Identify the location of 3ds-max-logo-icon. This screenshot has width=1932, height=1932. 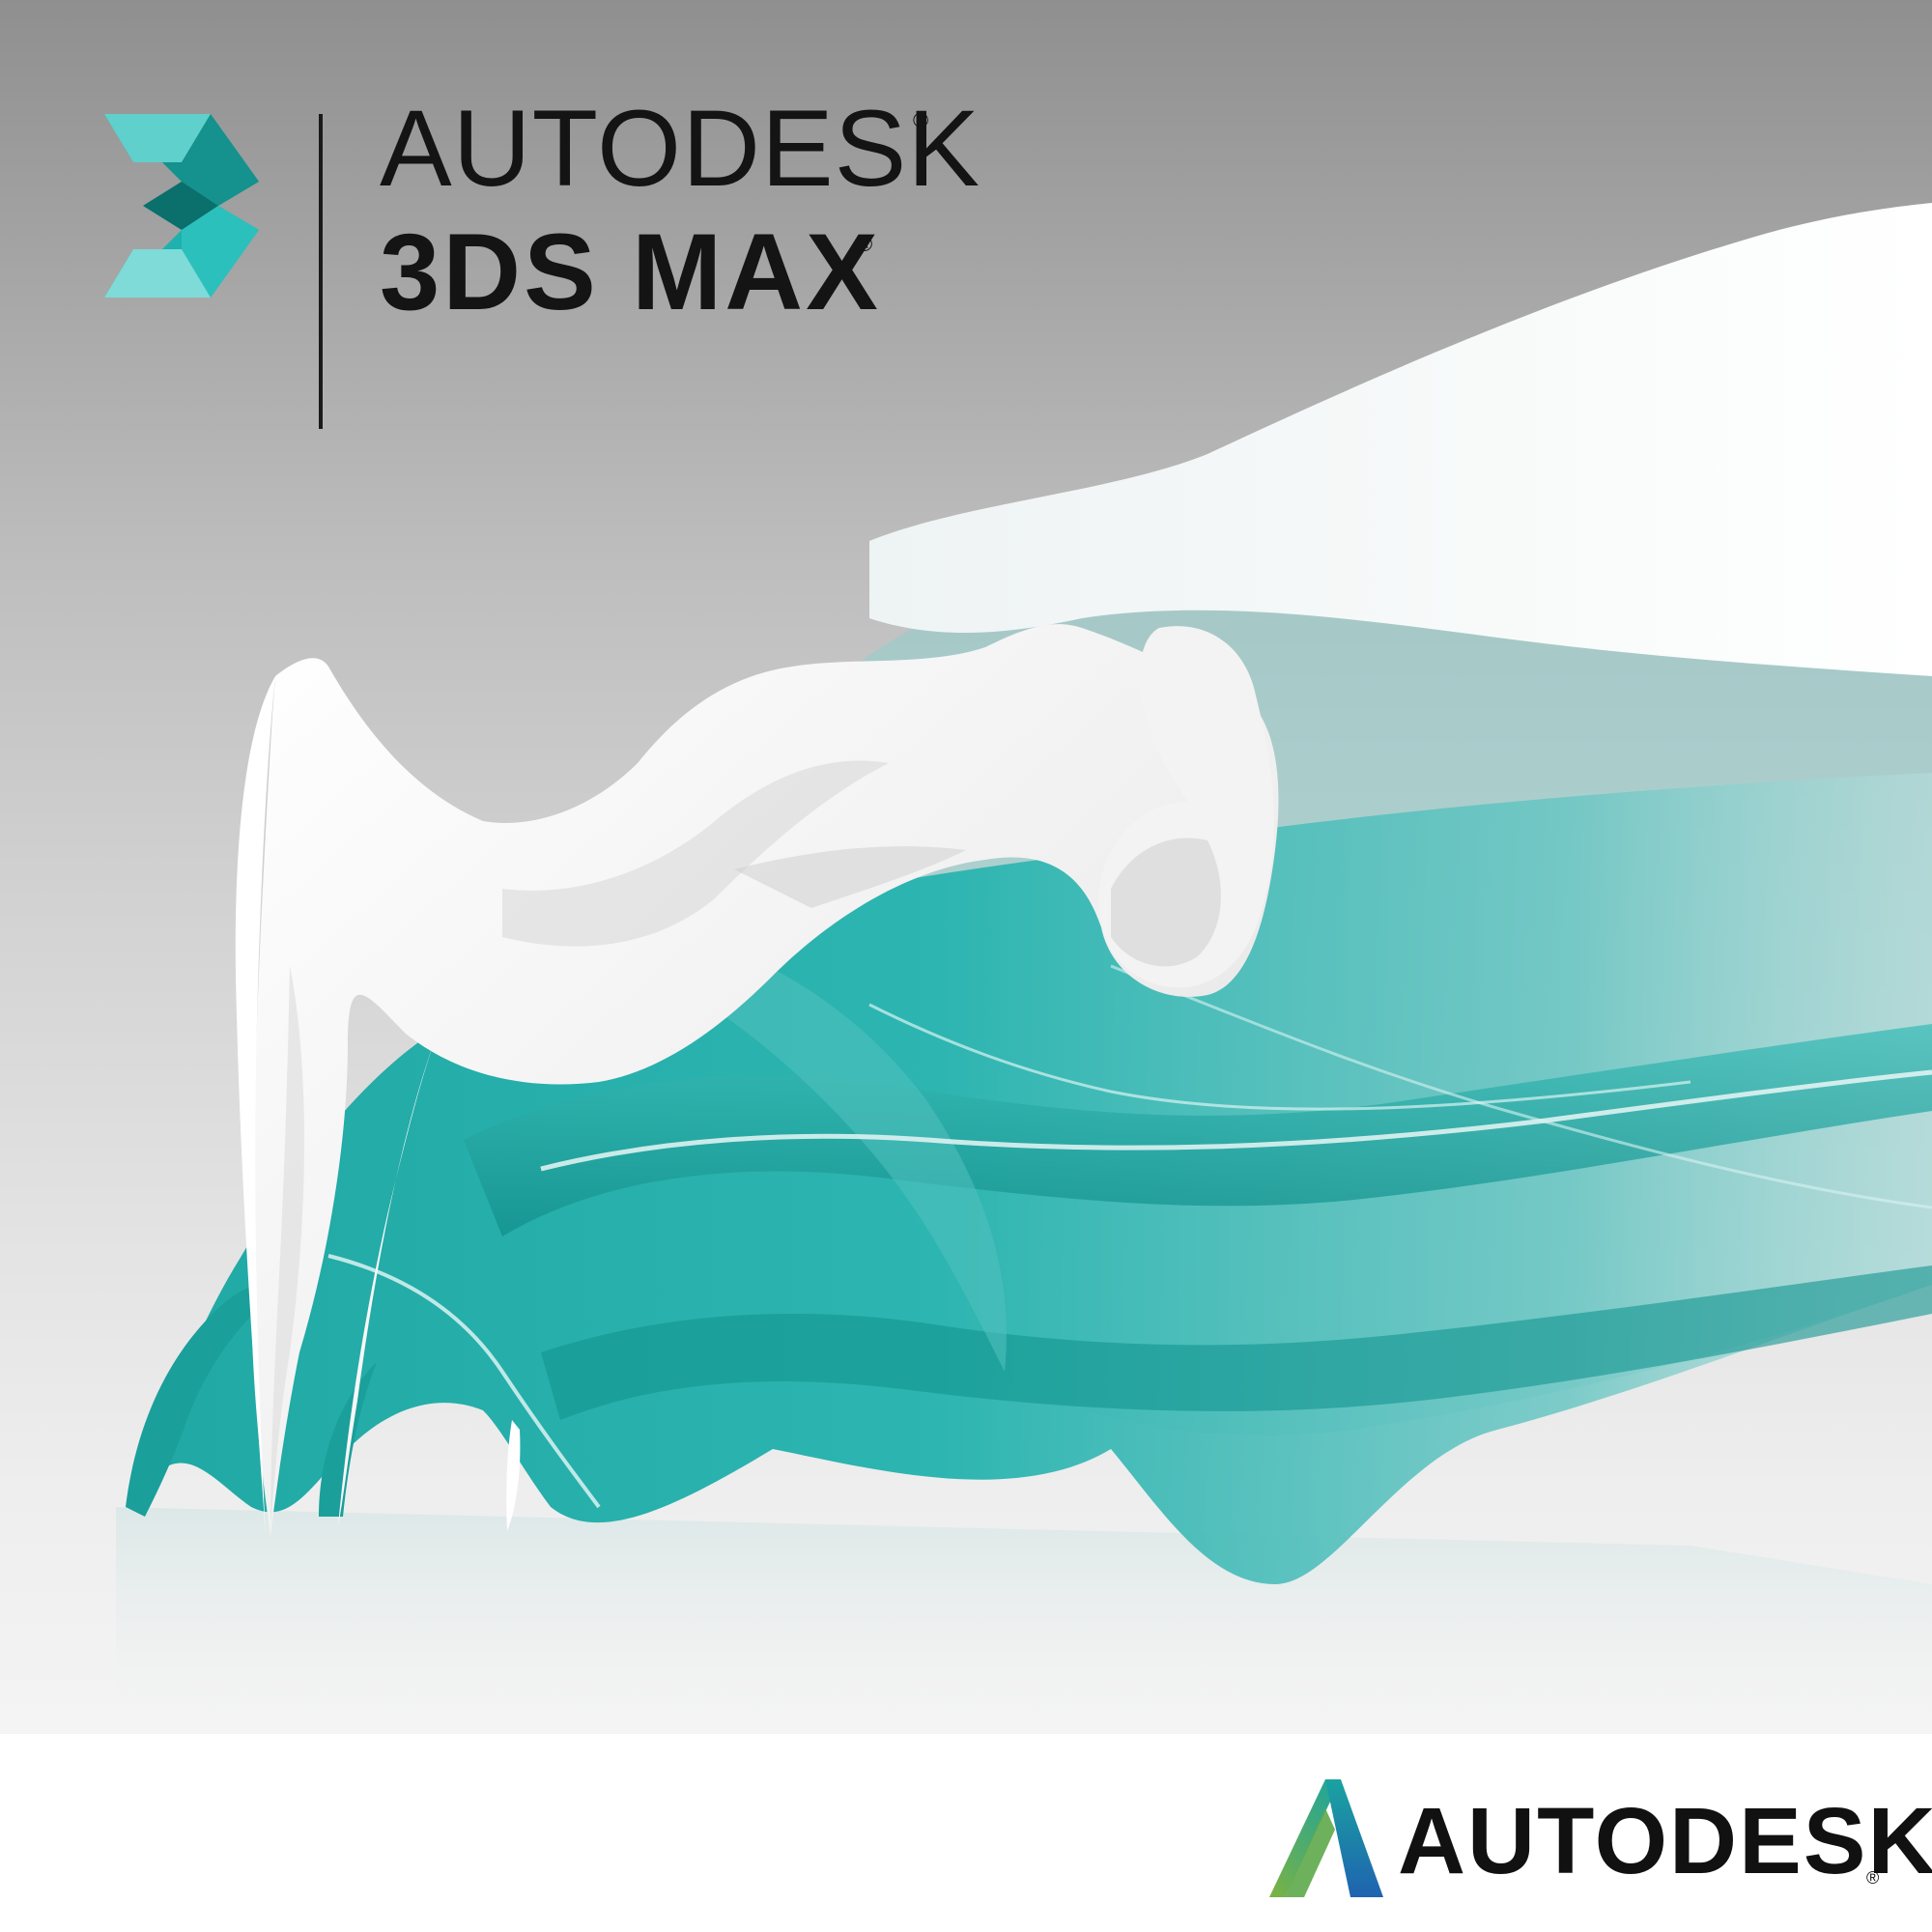
(181, 206).